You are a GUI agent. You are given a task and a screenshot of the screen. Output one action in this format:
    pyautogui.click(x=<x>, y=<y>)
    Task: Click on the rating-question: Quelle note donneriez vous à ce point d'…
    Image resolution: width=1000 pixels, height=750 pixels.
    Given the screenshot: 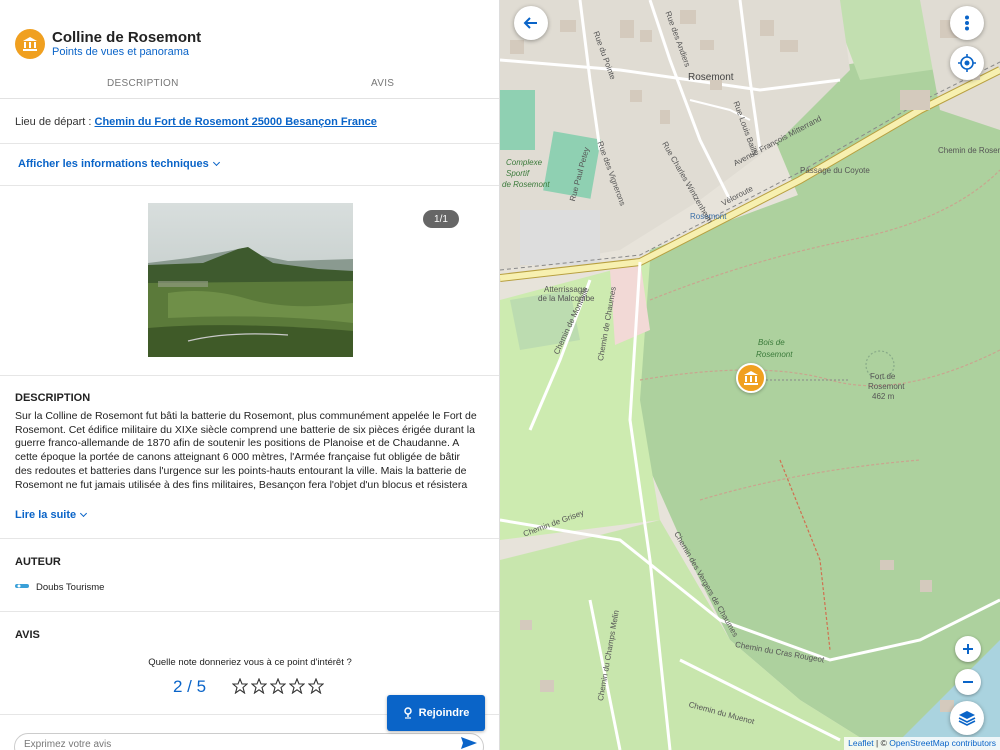 What is the action you would take?
    pyautogui.click(x=250, y=662)
    